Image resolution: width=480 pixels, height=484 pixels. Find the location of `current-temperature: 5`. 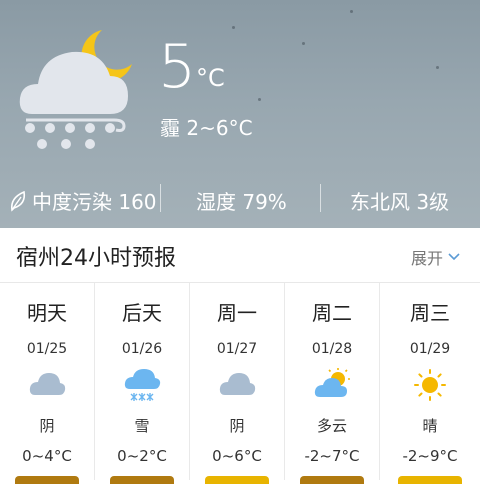

current-temperature: 5 is located at coordinates (177, 67).